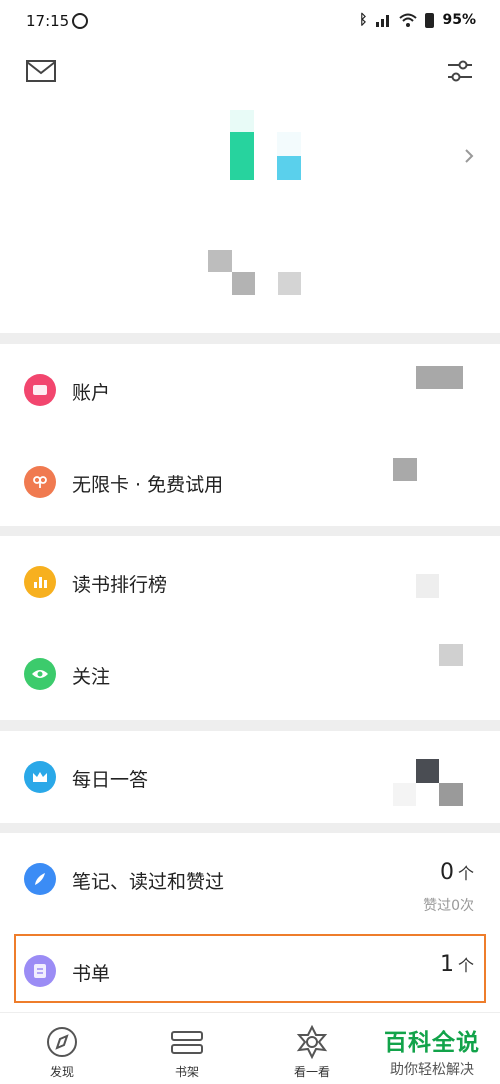 The height and width of the screenshot is (1084, 500). I want to click on wifi-icon, so click(408, 20).